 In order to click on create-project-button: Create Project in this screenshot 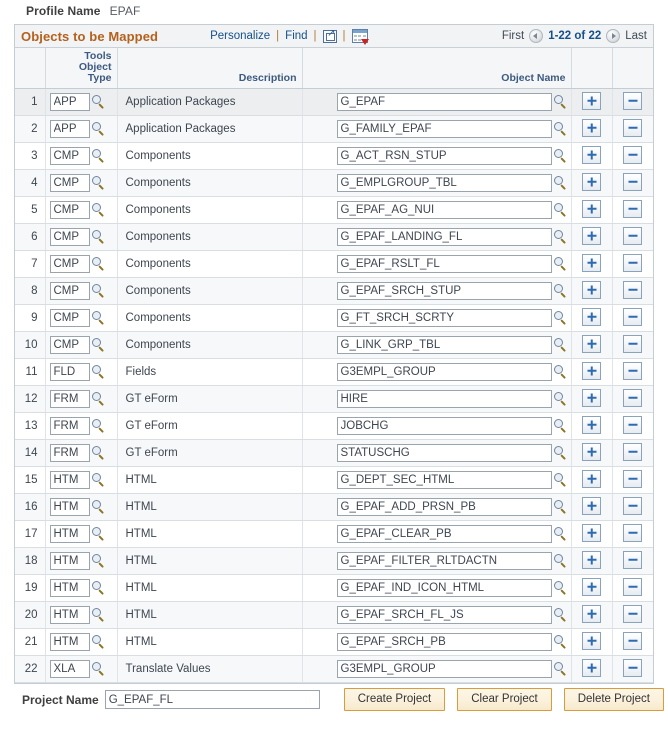, I will do `click(394, 699)`.